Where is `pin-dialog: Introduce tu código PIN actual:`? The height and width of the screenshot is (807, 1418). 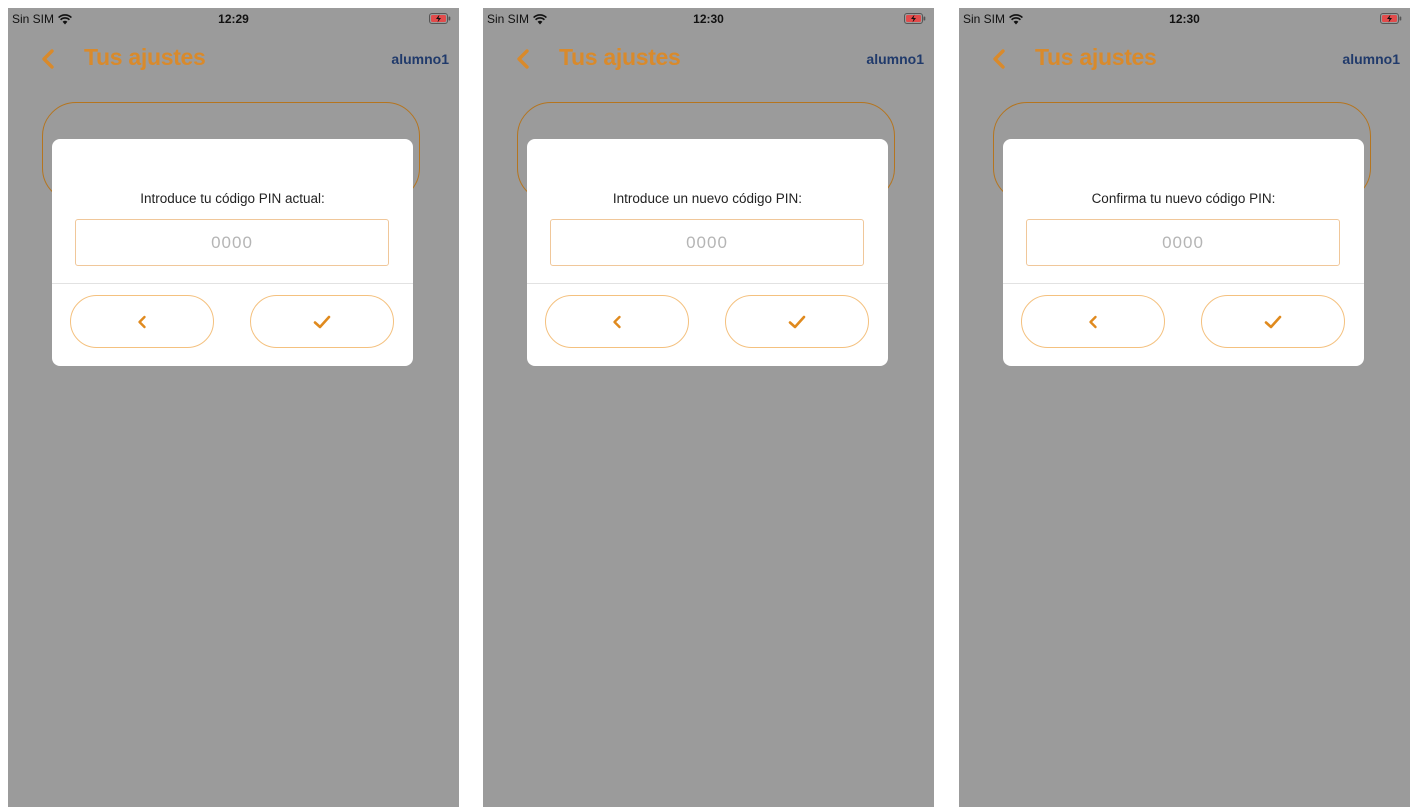
pin-dialog: Introduce tu código PIN actual: is located at coordinates (232, 252).